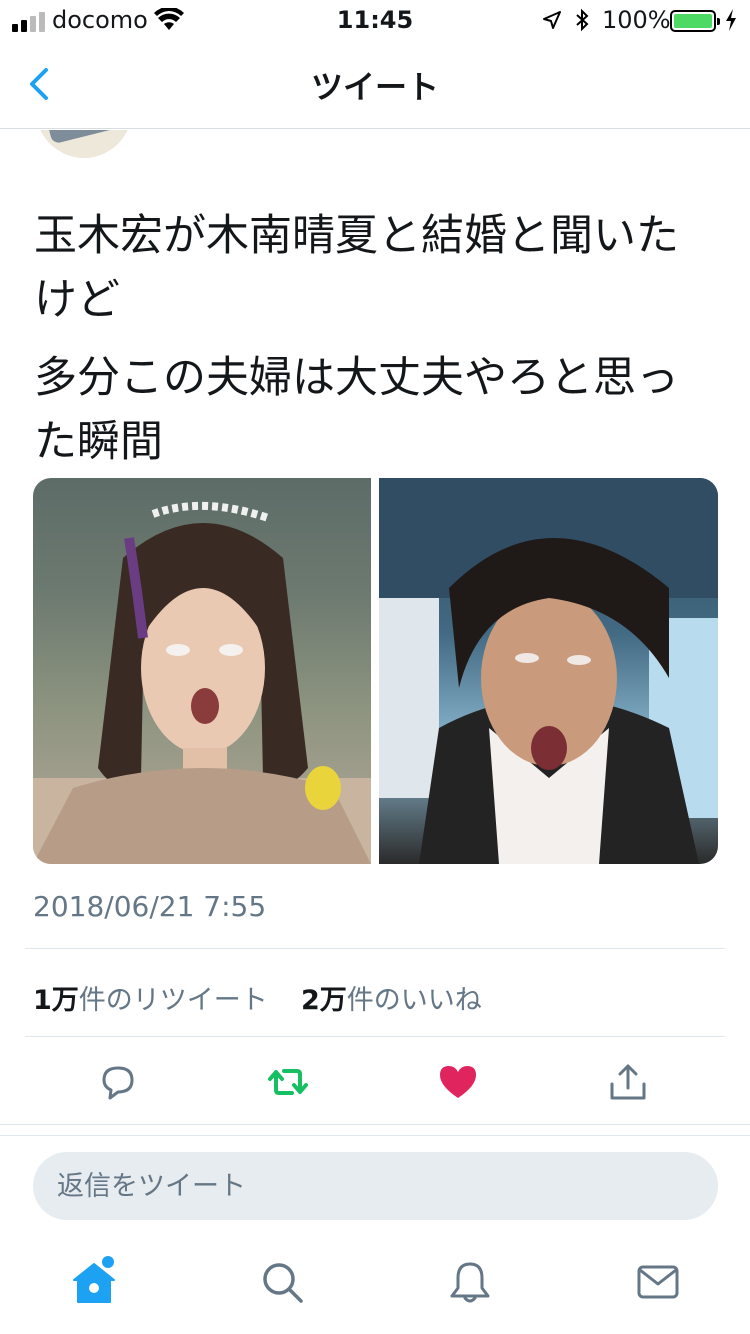  Describe the element at coordinates (470, 1282) in the screenshot. I see `notifications-bell-icon` at that location.